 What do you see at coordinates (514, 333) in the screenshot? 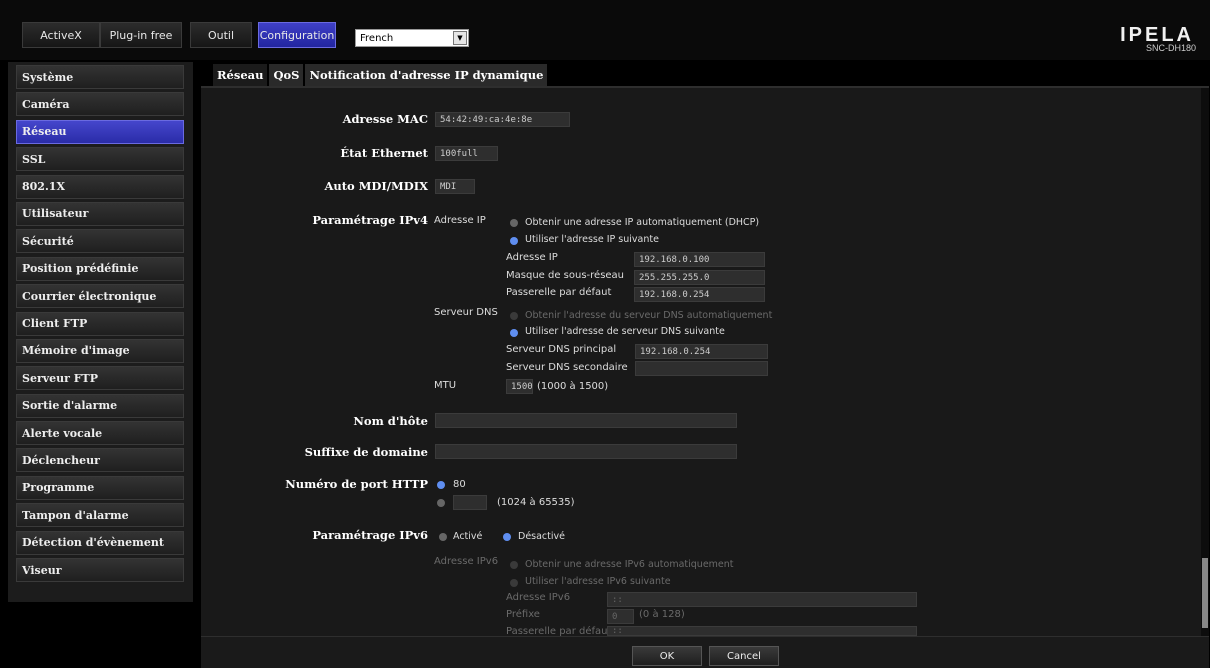
I see `dns-static-radio` at bounding box center [514, 333].